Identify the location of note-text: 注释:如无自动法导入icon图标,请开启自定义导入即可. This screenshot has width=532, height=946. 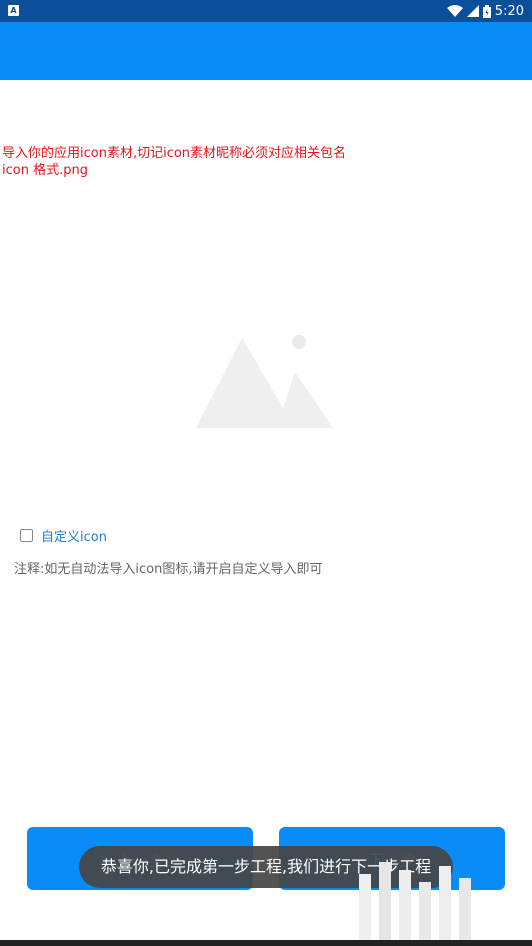
(168, 569).